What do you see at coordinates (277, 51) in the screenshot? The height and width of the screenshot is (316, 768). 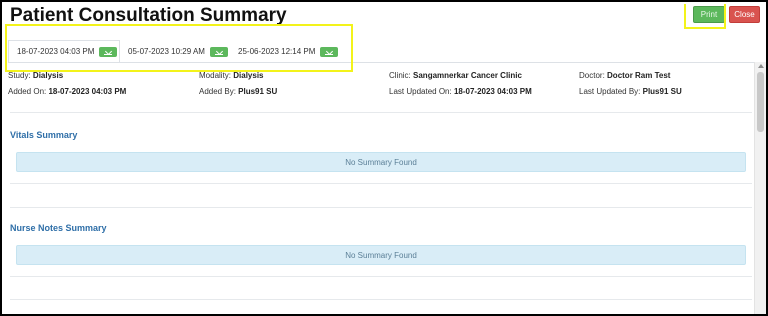 I see `tab-label: 25-06-2023 12:14 PM` at bounding box center [277, 51].